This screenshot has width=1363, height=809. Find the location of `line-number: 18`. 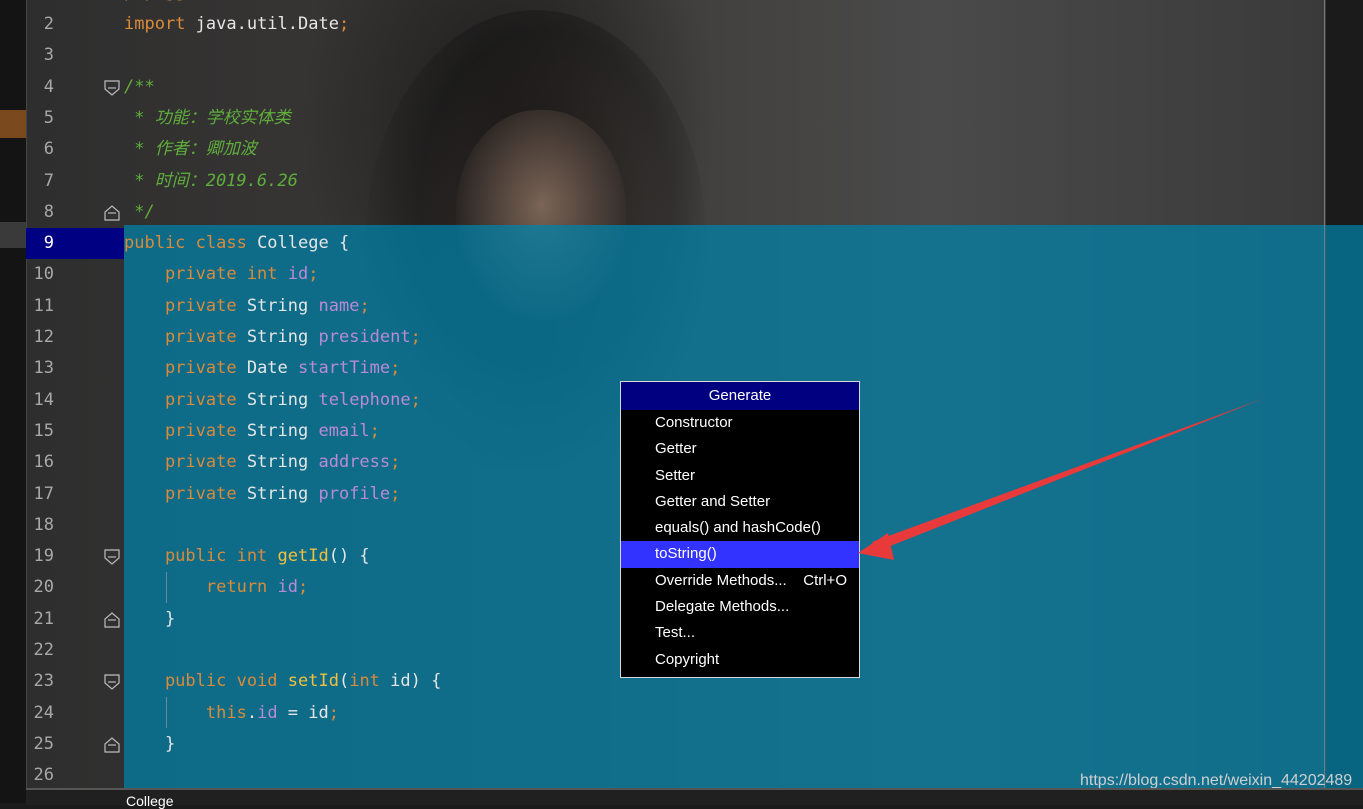

line-number: 18 is located at coordinates (43, 524).